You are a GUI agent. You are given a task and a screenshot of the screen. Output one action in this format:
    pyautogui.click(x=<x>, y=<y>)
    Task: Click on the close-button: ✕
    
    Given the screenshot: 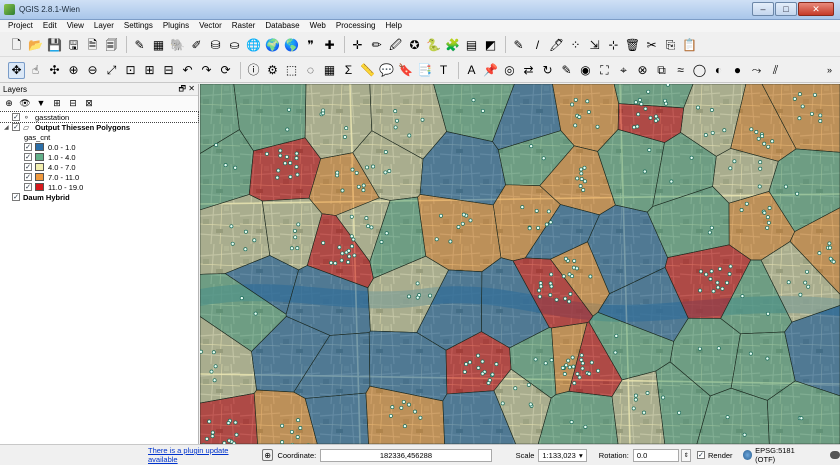 What is the action you would take?
    pyautogui.click(x=816, y=9)
    